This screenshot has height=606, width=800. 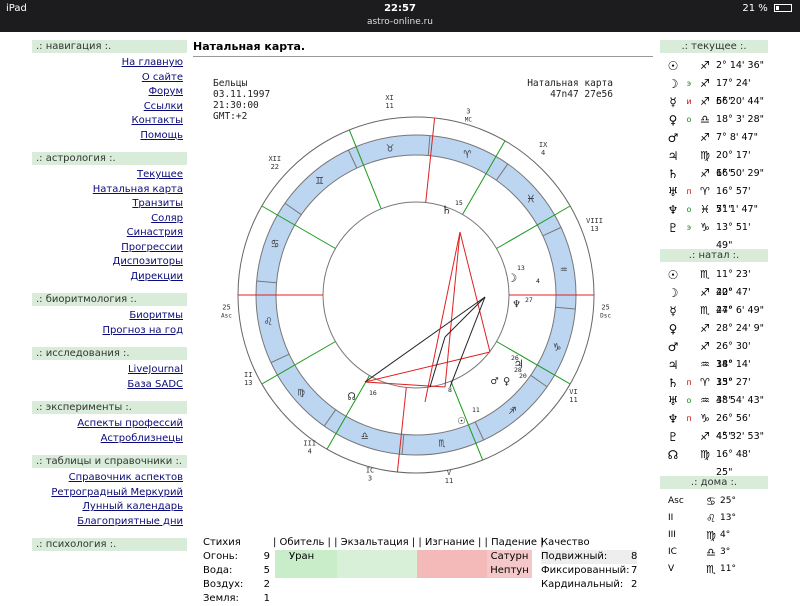 I want to click on nav-link: Помощь, so click(x=109, y=136).